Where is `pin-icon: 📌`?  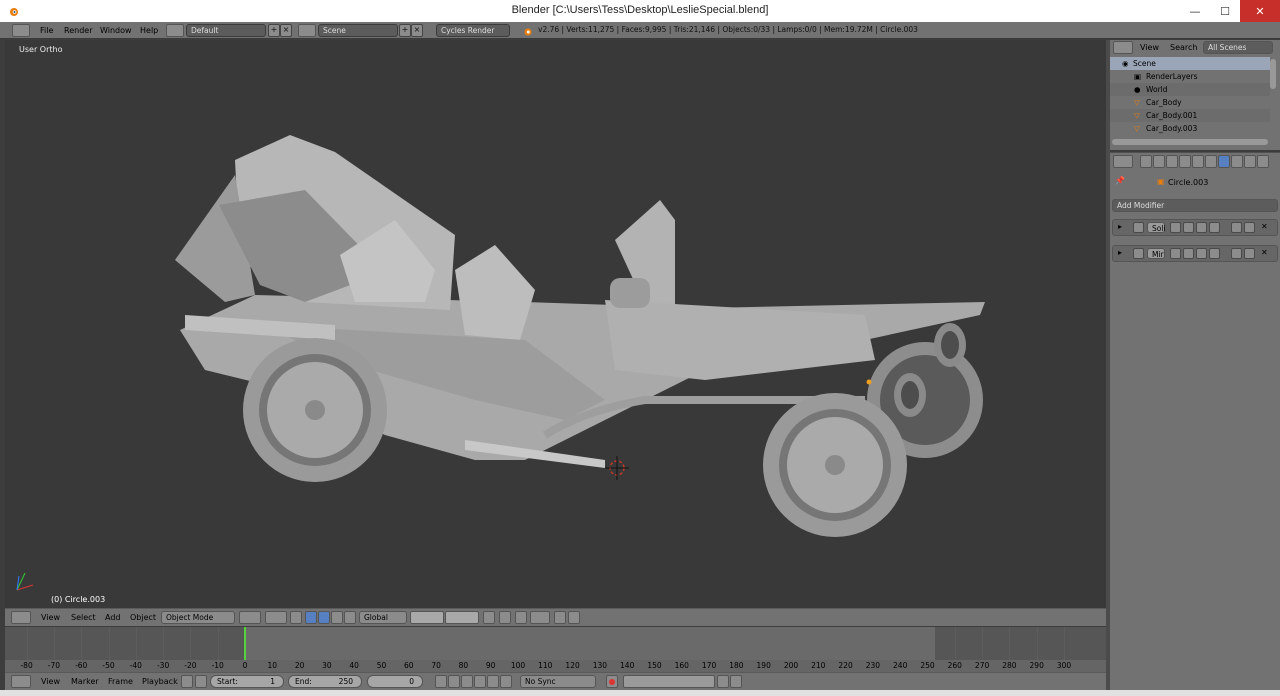 pin-icon: 📌 is located at coordinates (1120, 180).